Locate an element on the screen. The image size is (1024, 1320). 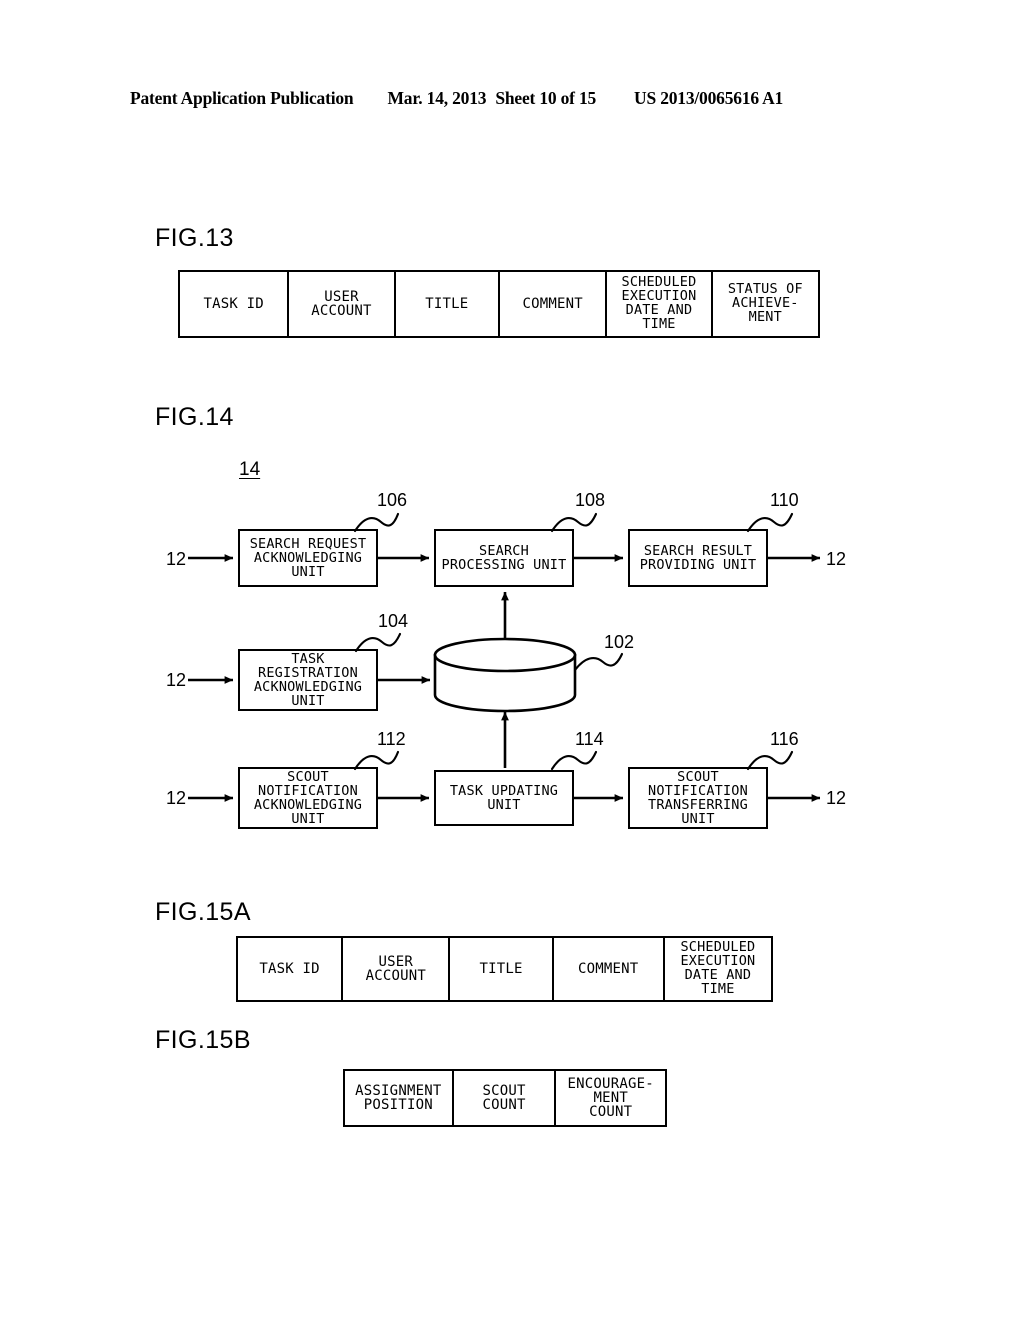
fig15a-column-title: TITLE is located at coordinates (502, 969).